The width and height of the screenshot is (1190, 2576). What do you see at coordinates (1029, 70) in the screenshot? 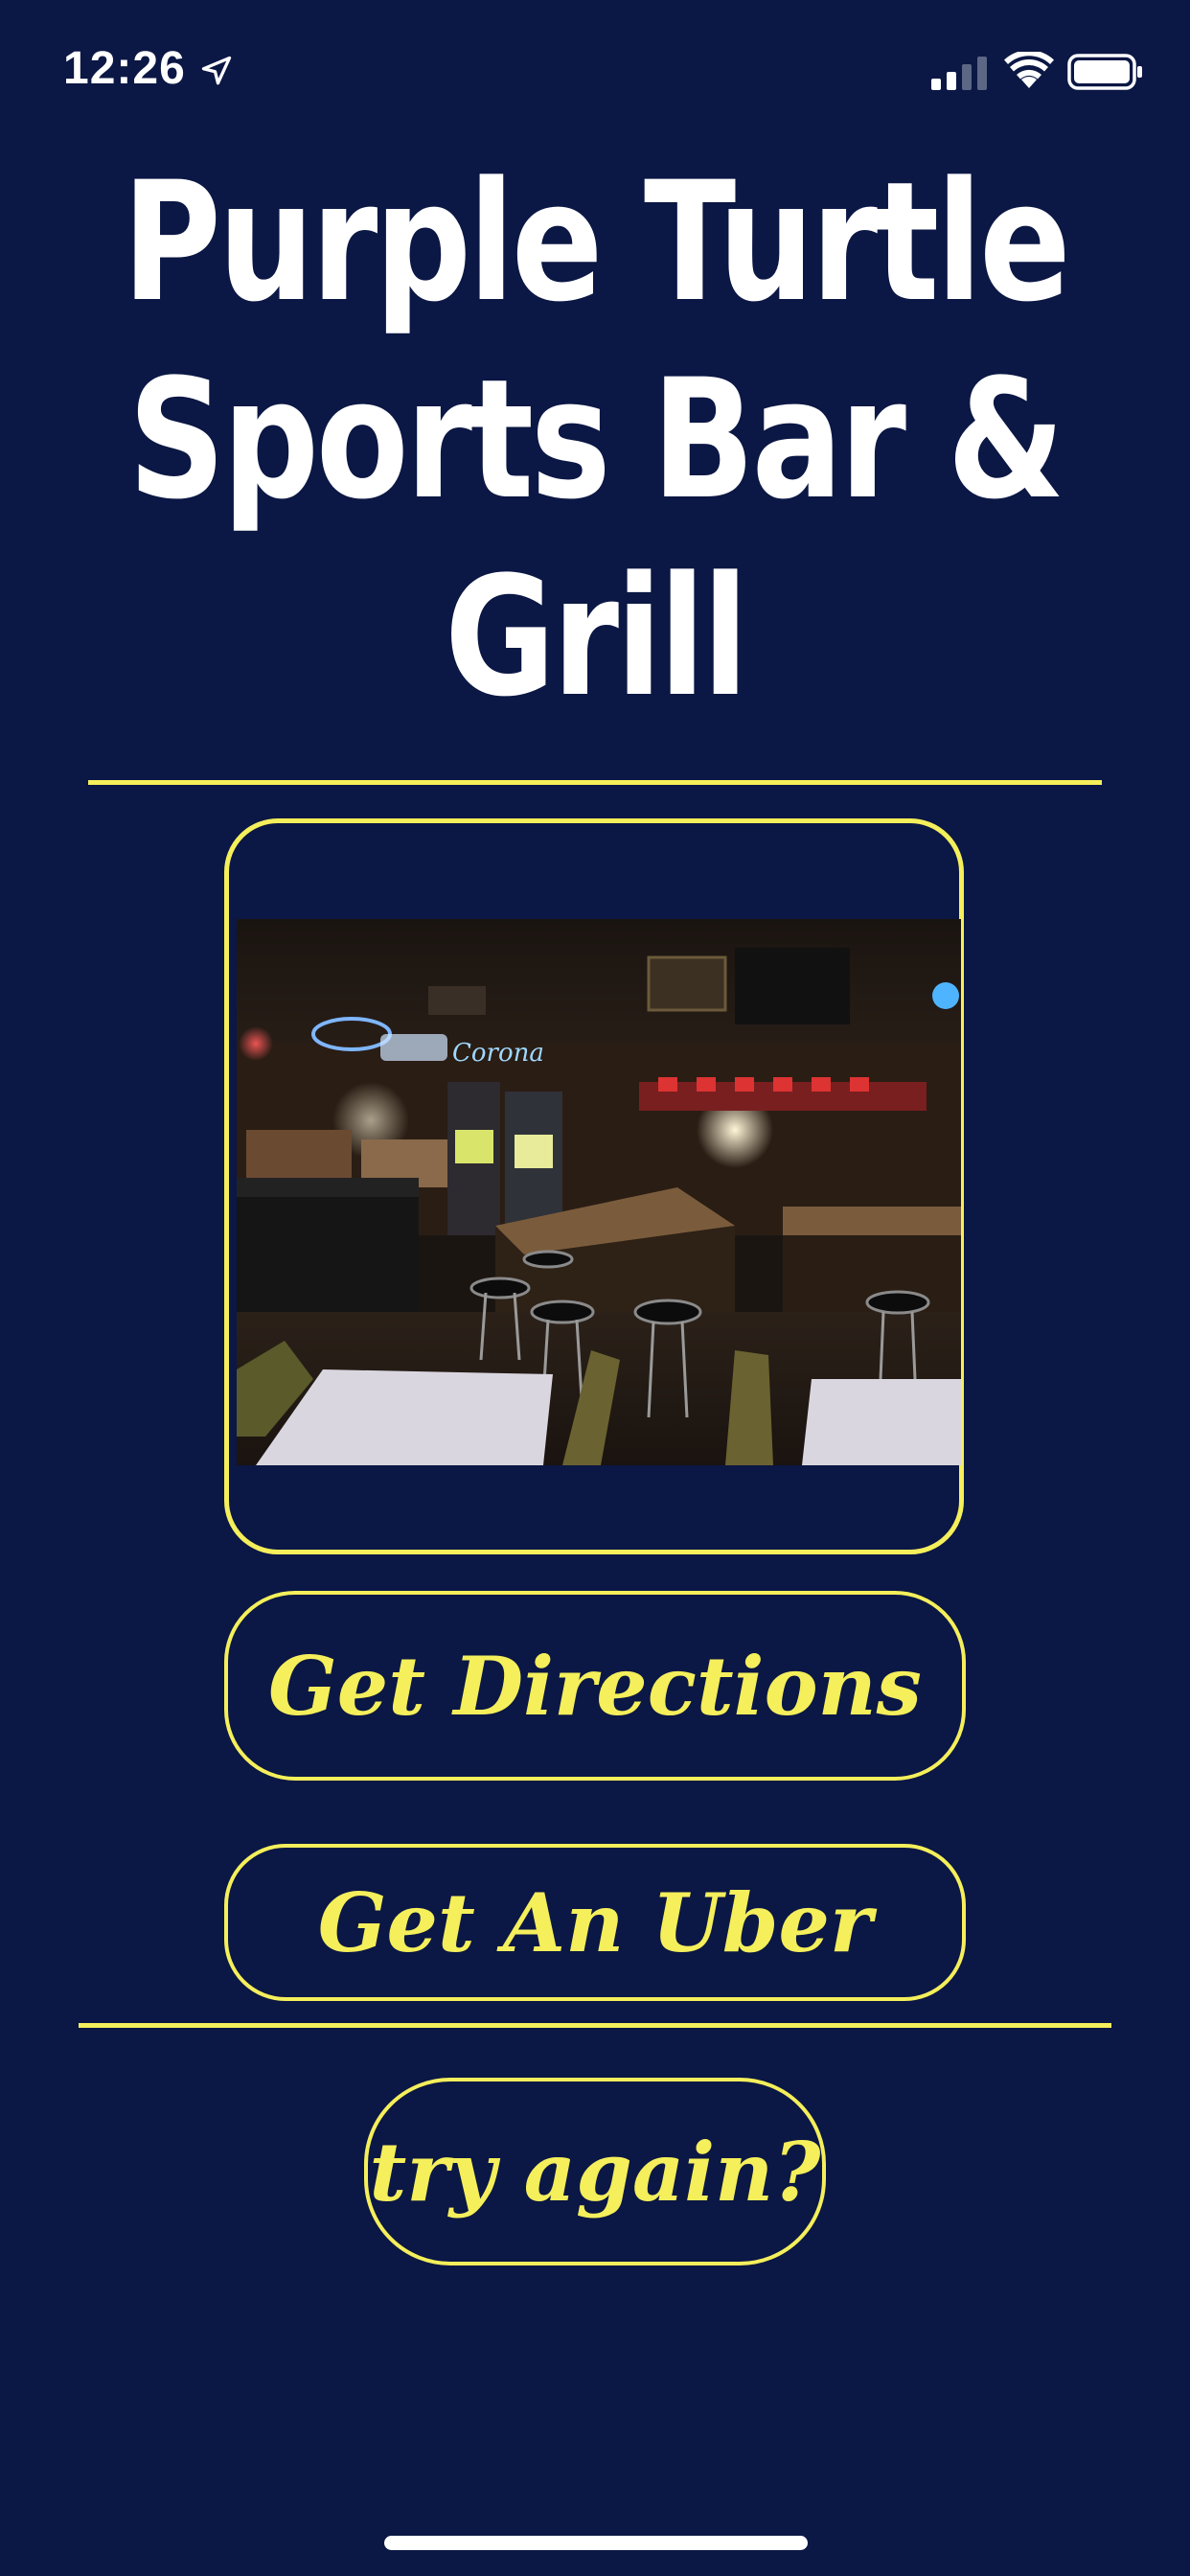
I see `wifi-icon` at bounding box center [1029, 70].